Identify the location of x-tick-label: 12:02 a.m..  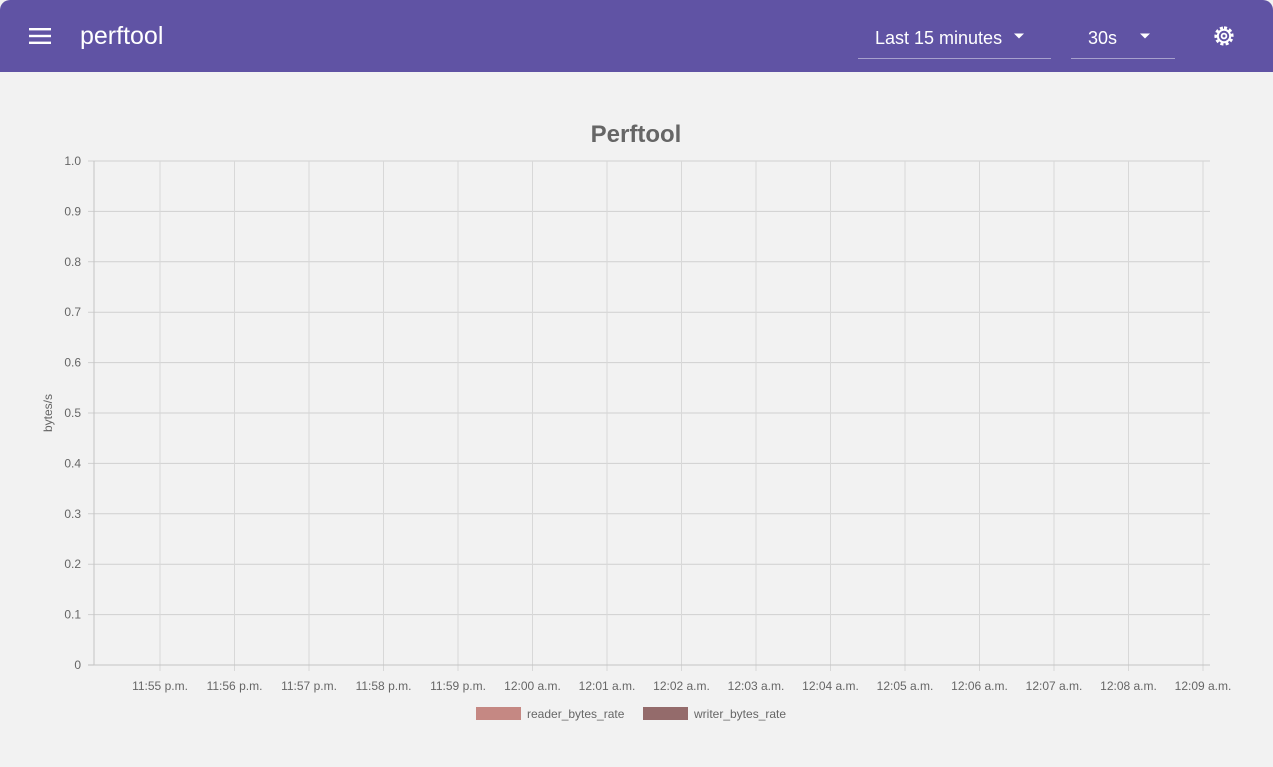
(681, 686).